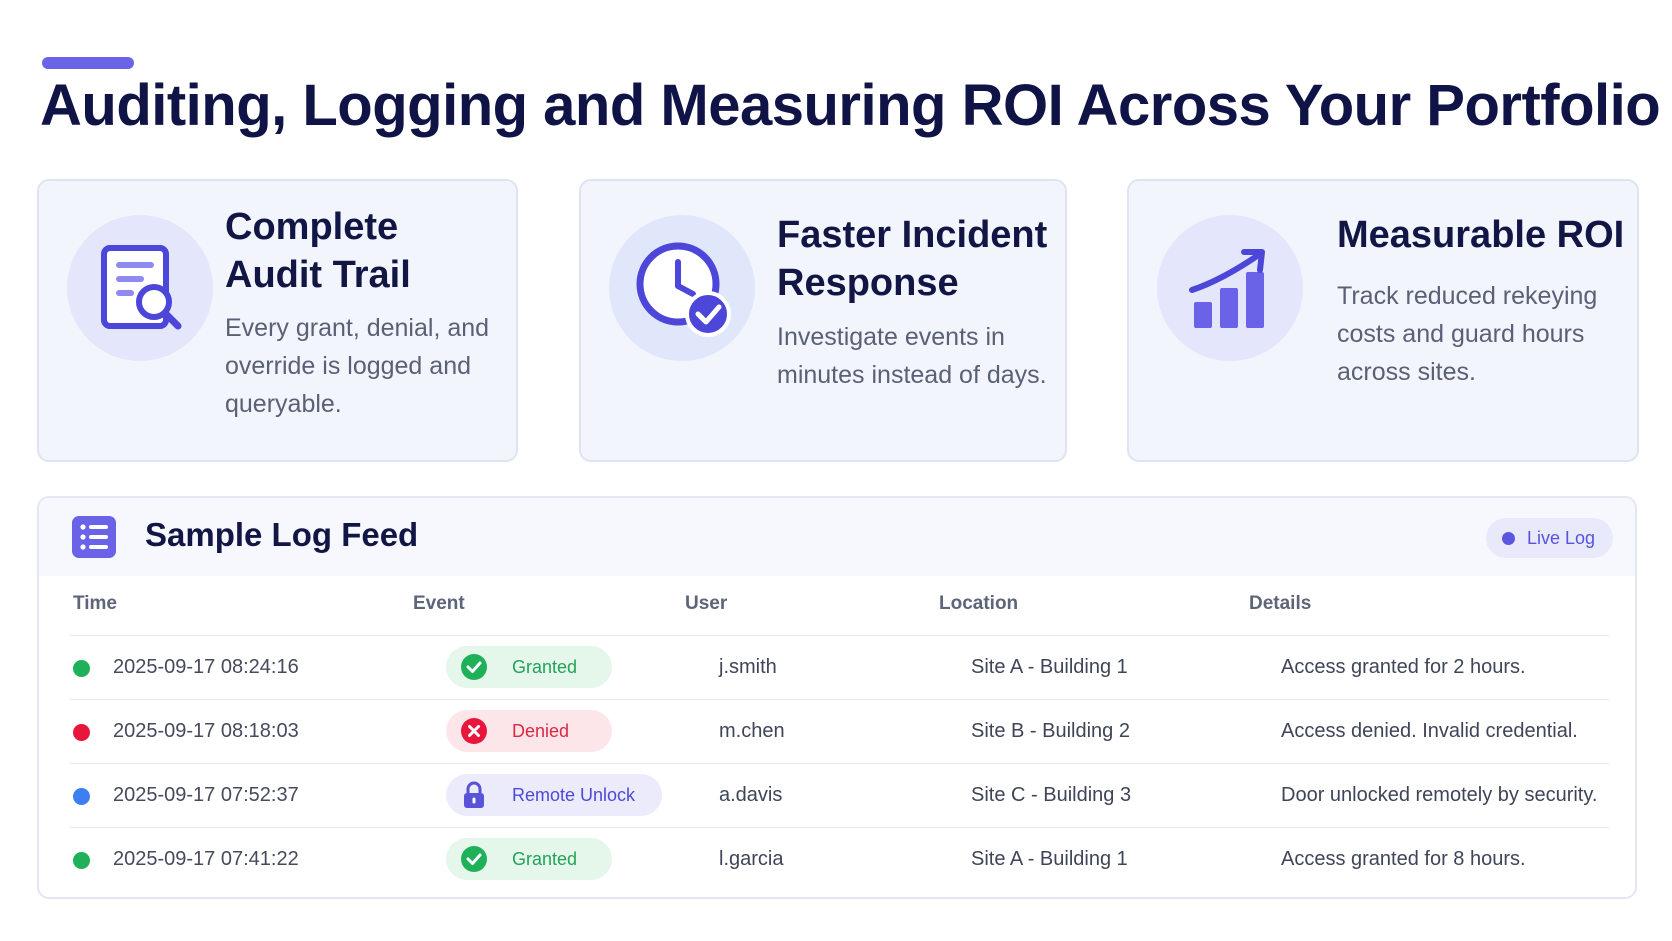  What do you see at coordinates (140, 288) in the screenshot?
I see `audit-document-search-icon` at bounding box center [140, 288].